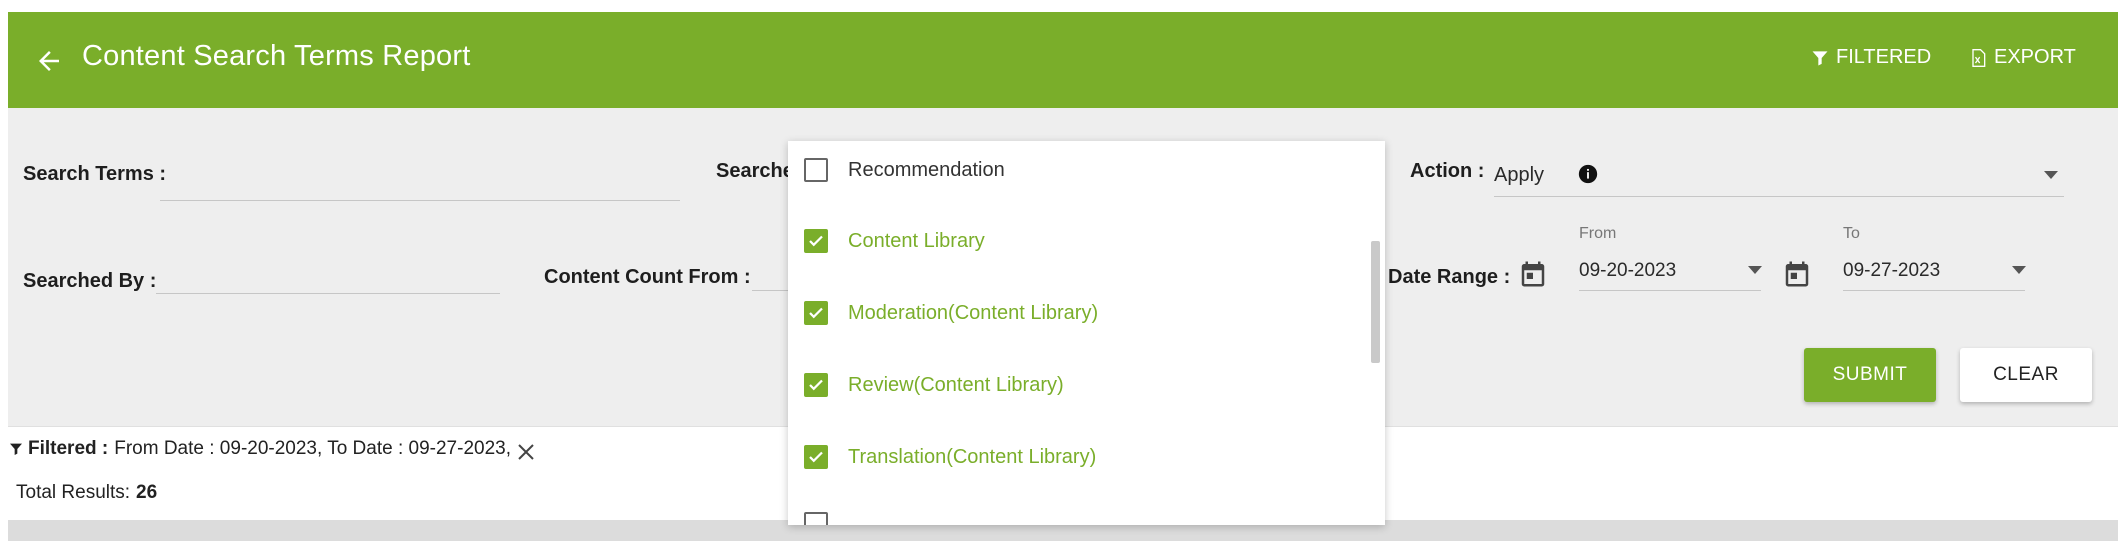 This screenshot has width=2118, height=541. Describe the element at coordinates (1670, 290) in the screenshot. I see `from-date-underline` at that location.